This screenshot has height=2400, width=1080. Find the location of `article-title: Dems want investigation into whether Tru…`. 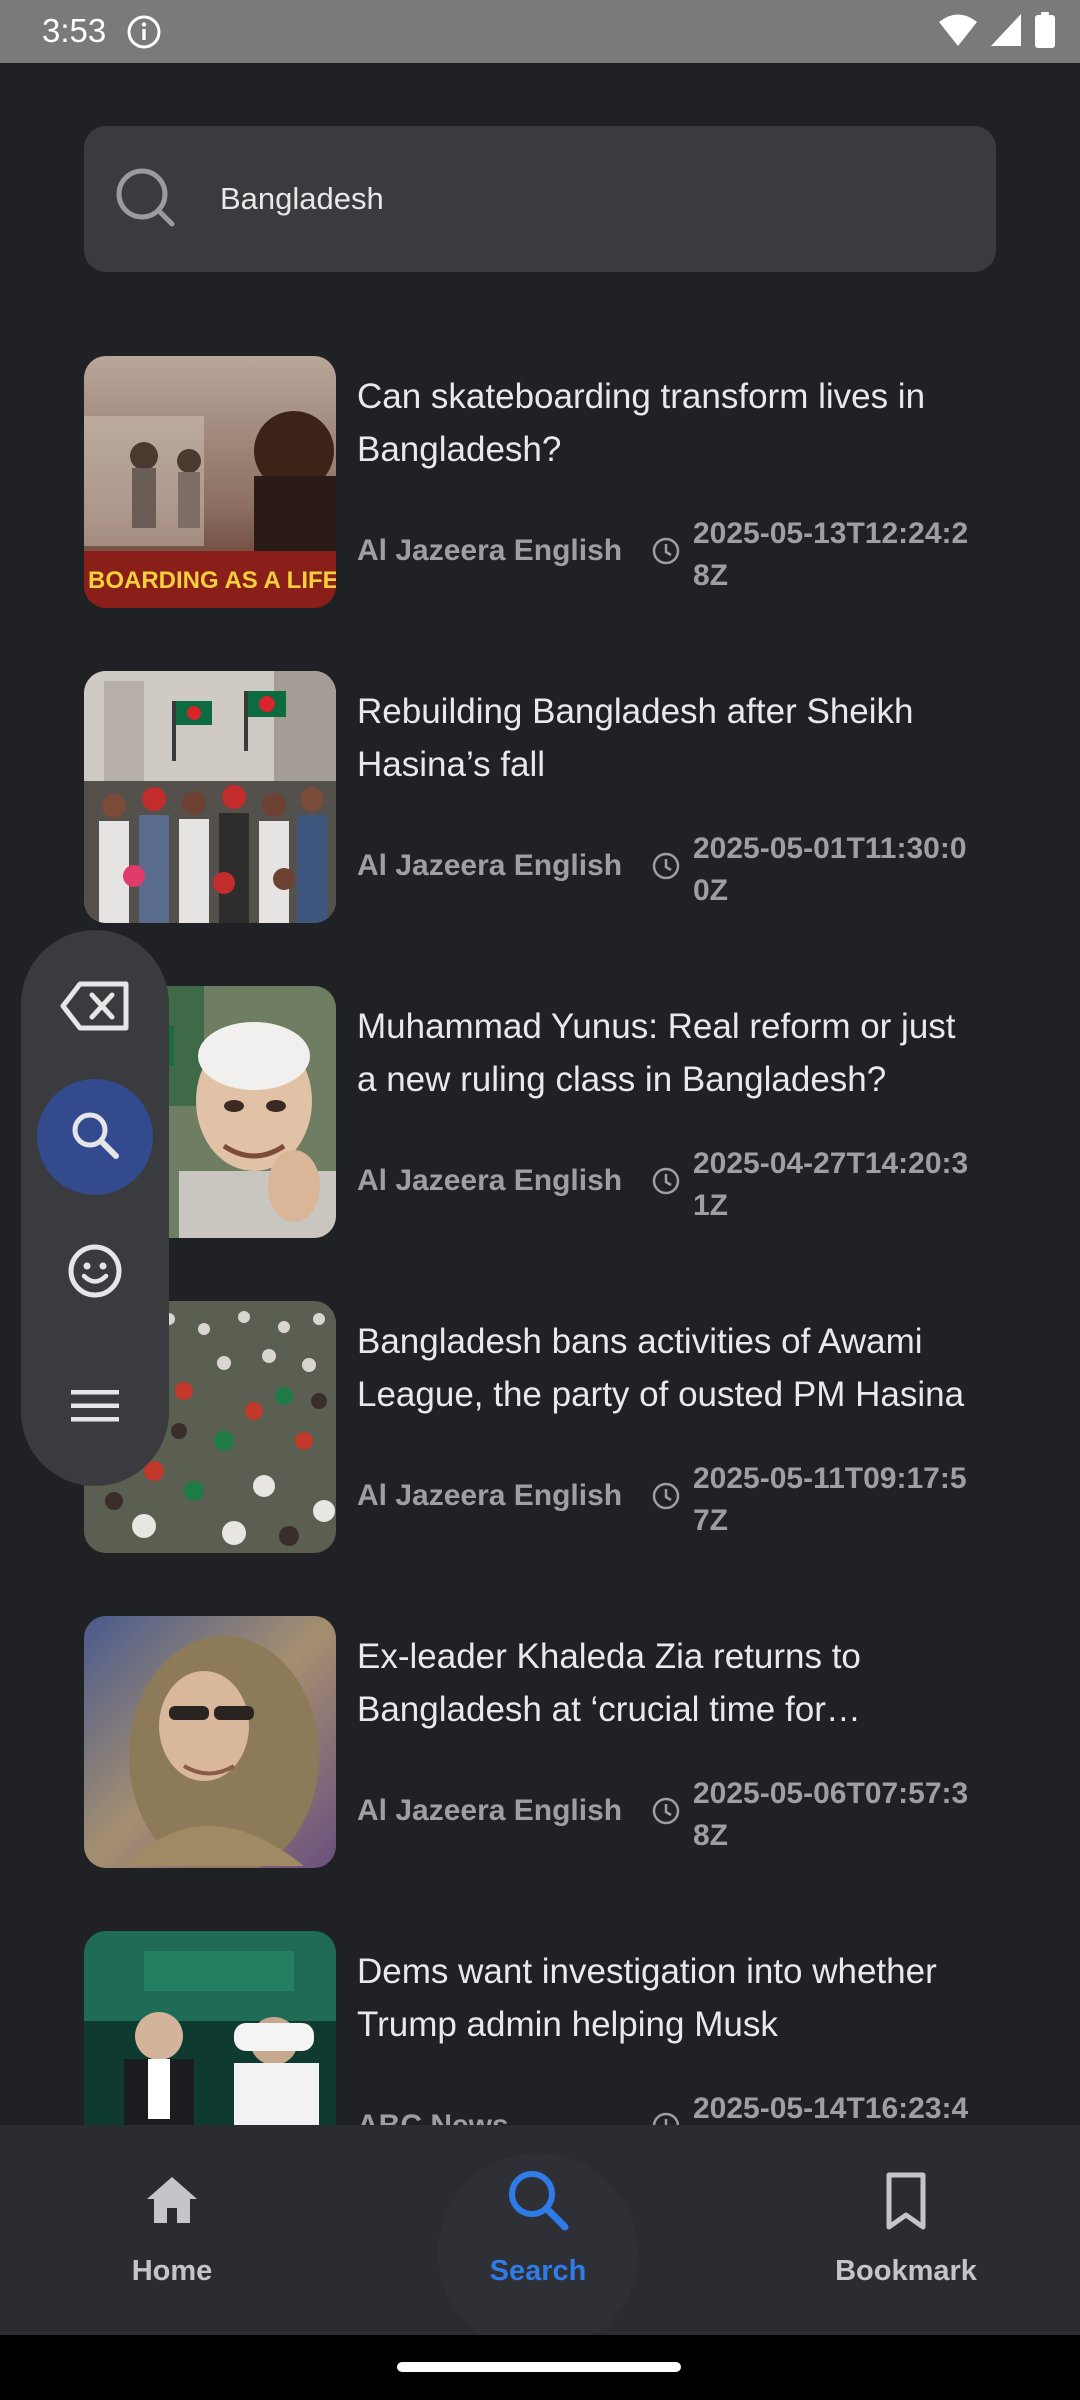

article-title: Dems want investigation into whether Tru… is located at coordinates (667, 1998).